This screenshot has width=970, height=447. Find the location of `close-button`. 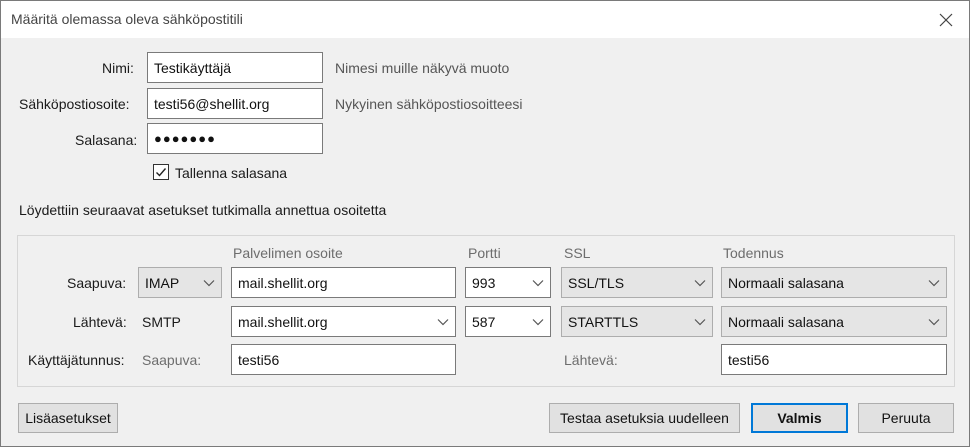

close-button is located at coordinates (946, 20).